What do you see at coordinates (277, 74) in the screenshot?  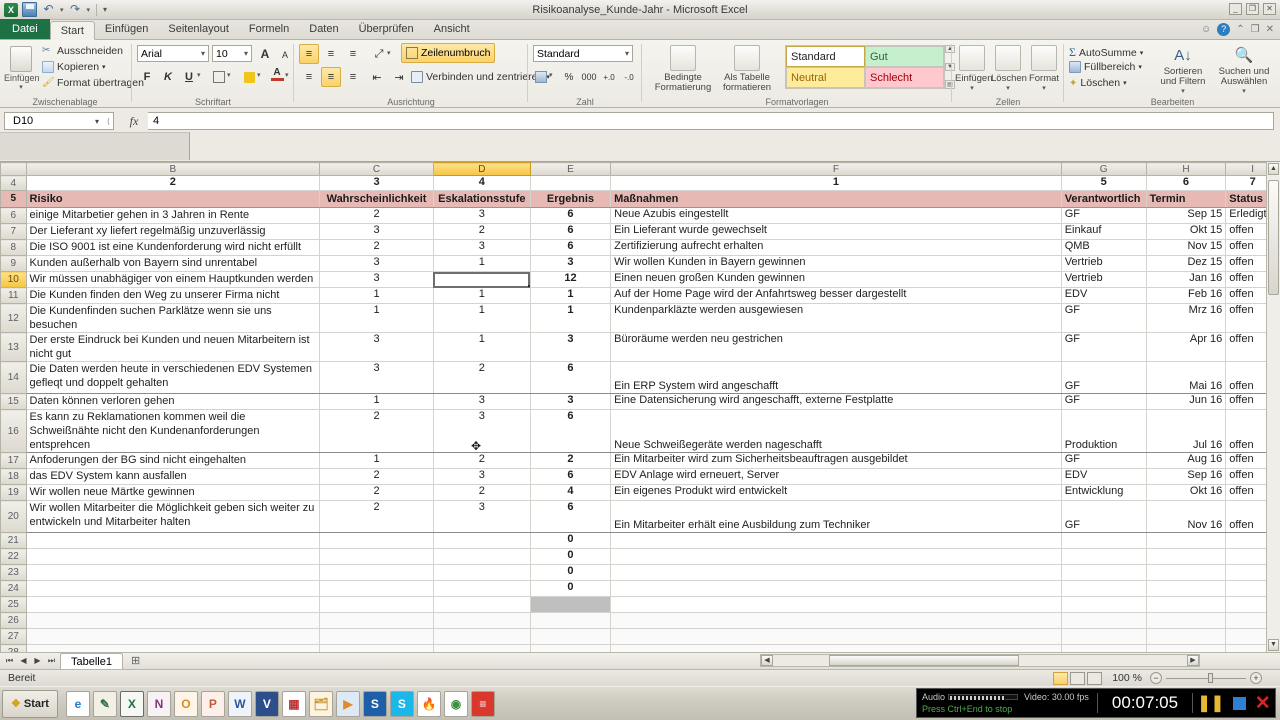 I see `font-color-button: A` at bounding box center [277, 74].